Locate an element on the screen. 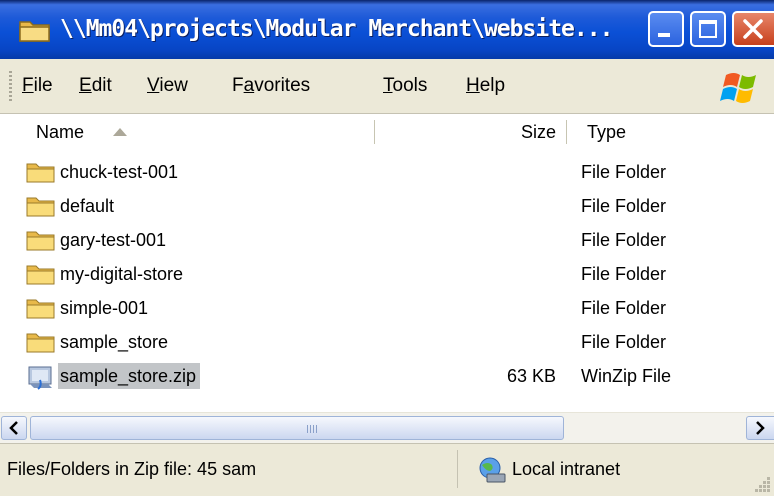  file-name: my-digital-store is located at coordinates (122, 274).